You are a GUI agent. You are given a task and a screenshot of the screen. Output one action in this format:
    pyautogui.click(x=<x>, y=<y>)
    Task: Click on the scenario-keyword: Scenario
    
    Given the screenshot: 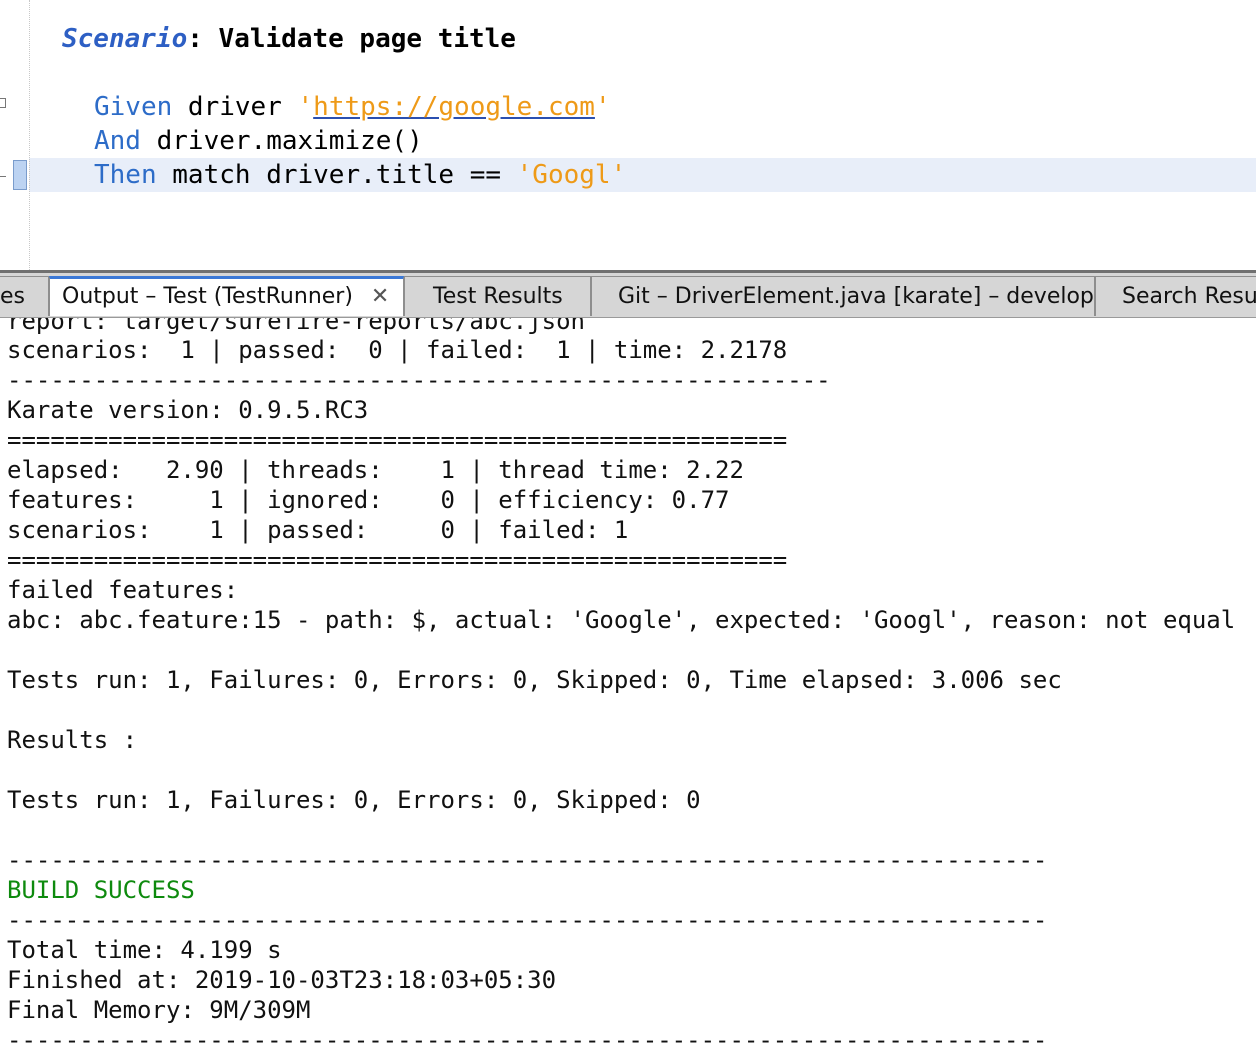 What is the action you would take?
    pyautogui.click(x=125, y=39)
    